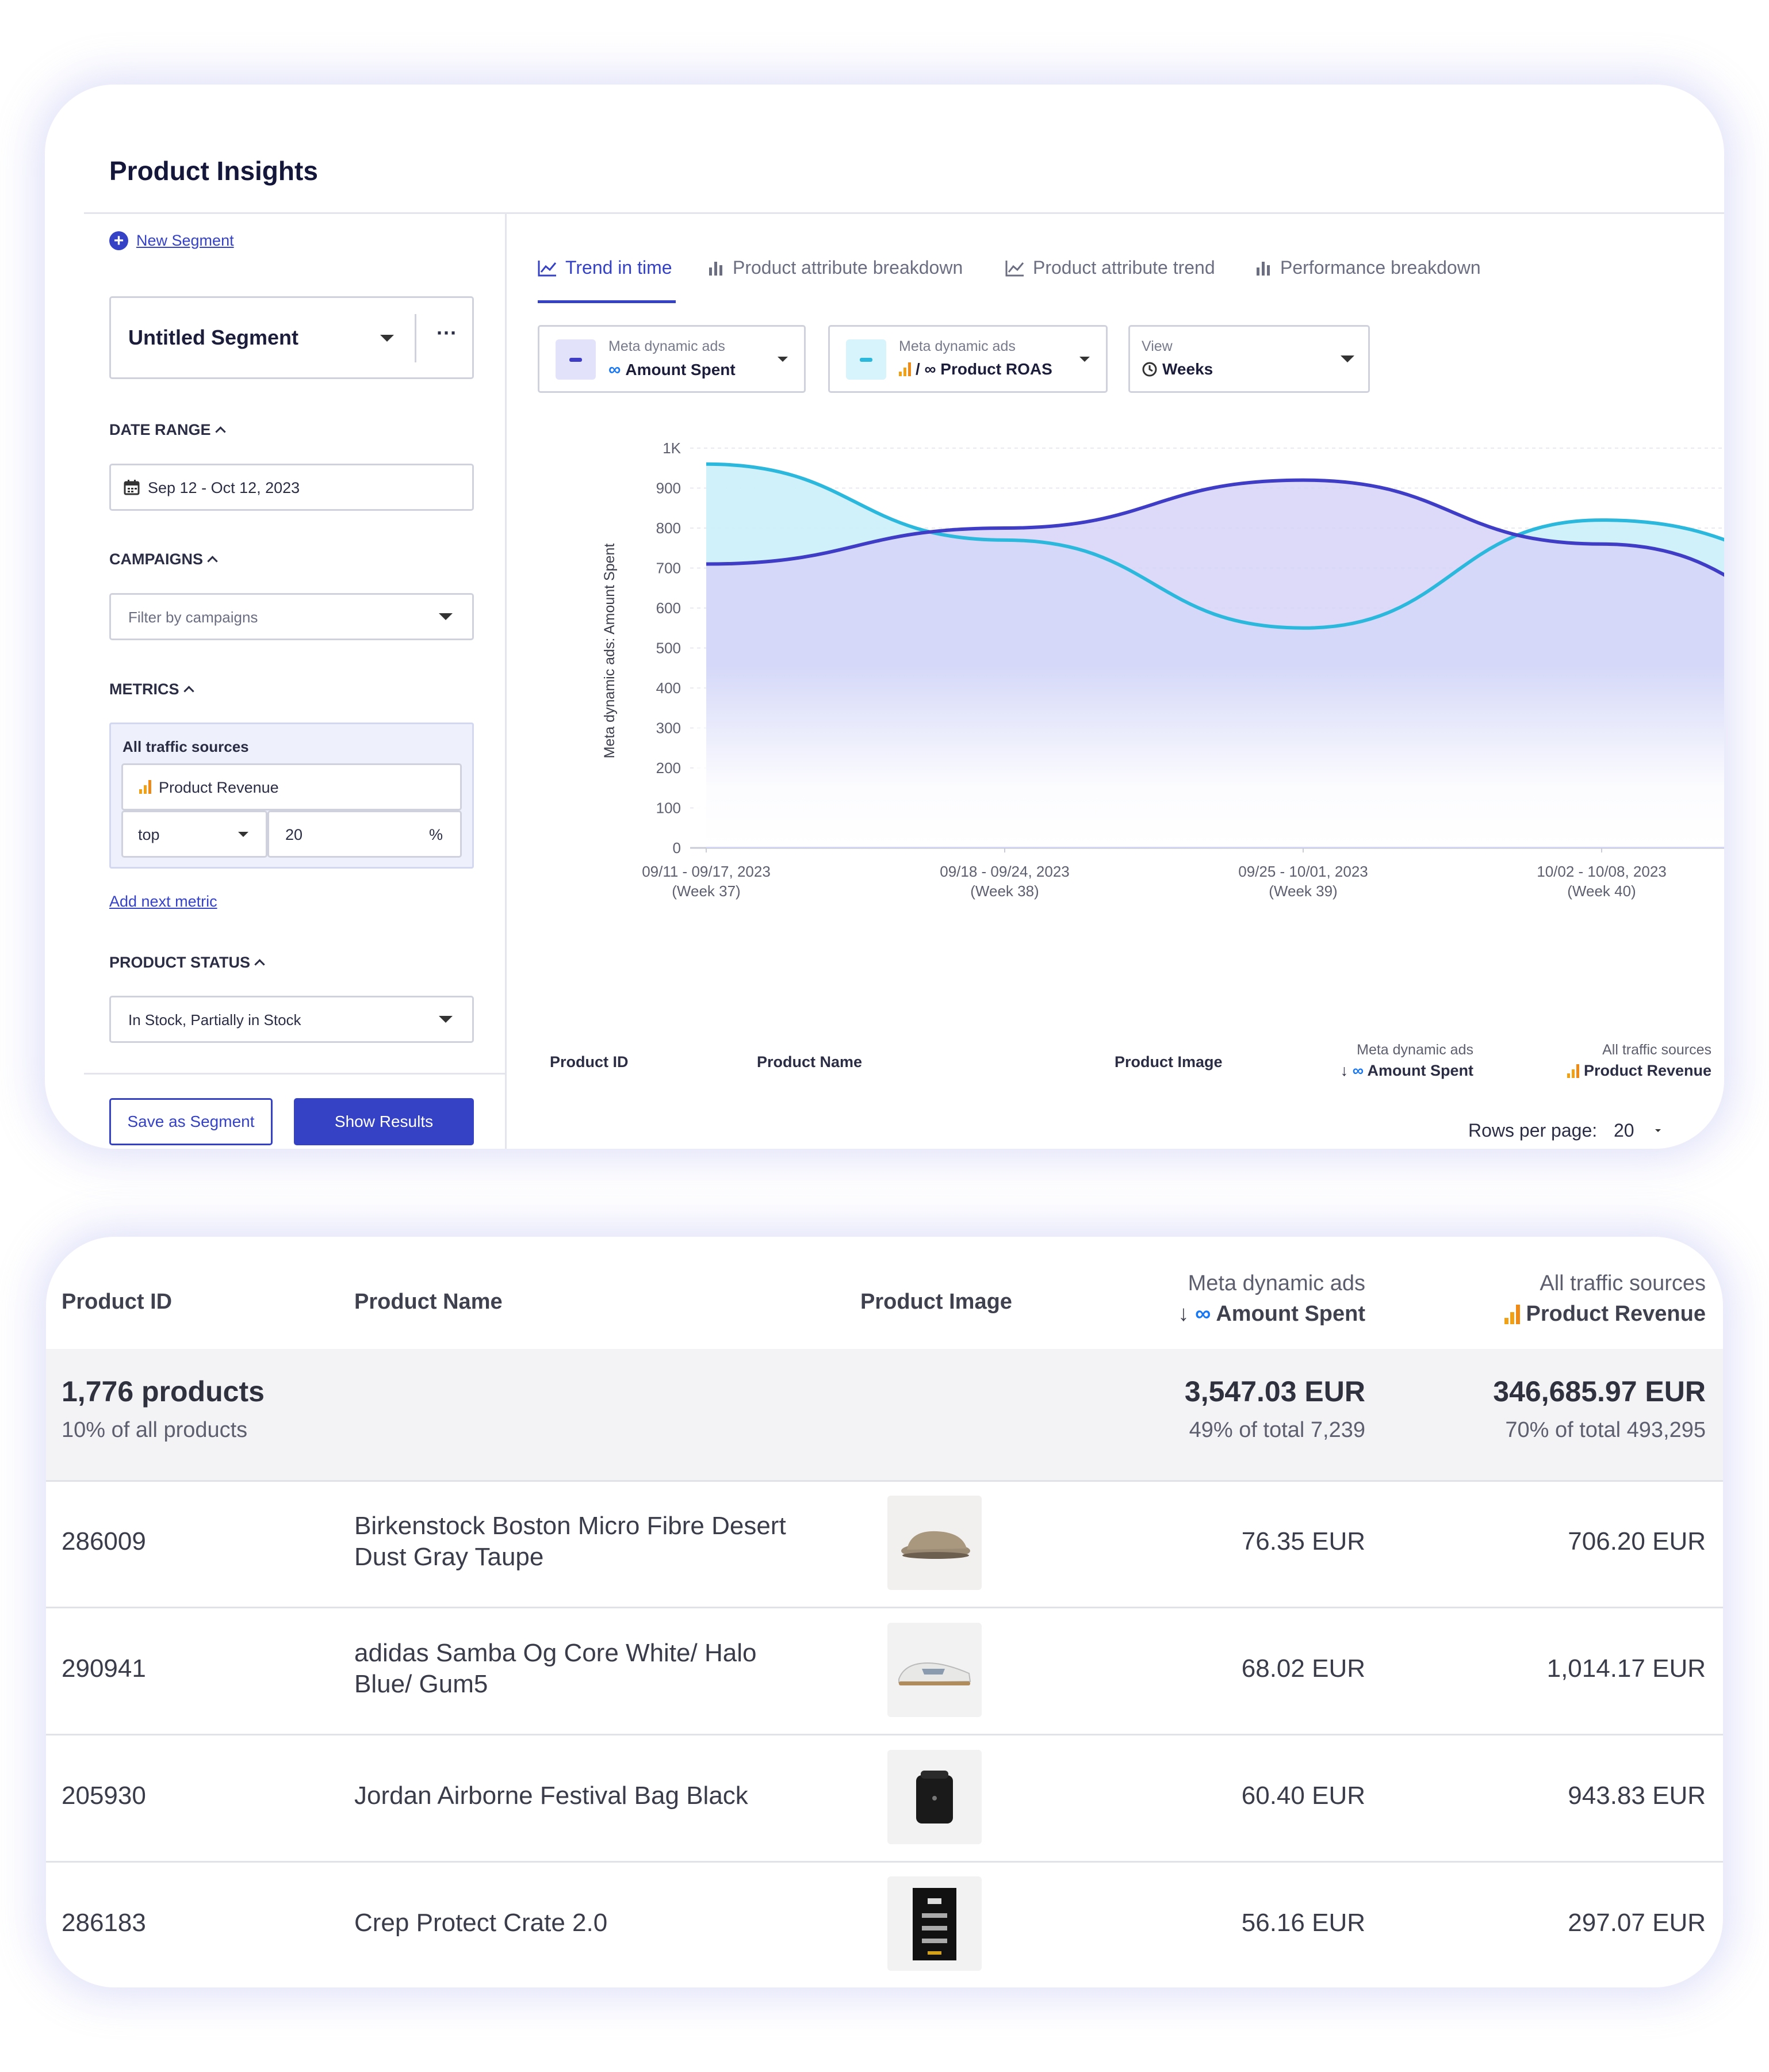  What do you see at coordinates (835, 267) in the screenshot?
I see `tab-product-attribute-breakdown: Product attribute breakdown` at bounding box center [835, 267].